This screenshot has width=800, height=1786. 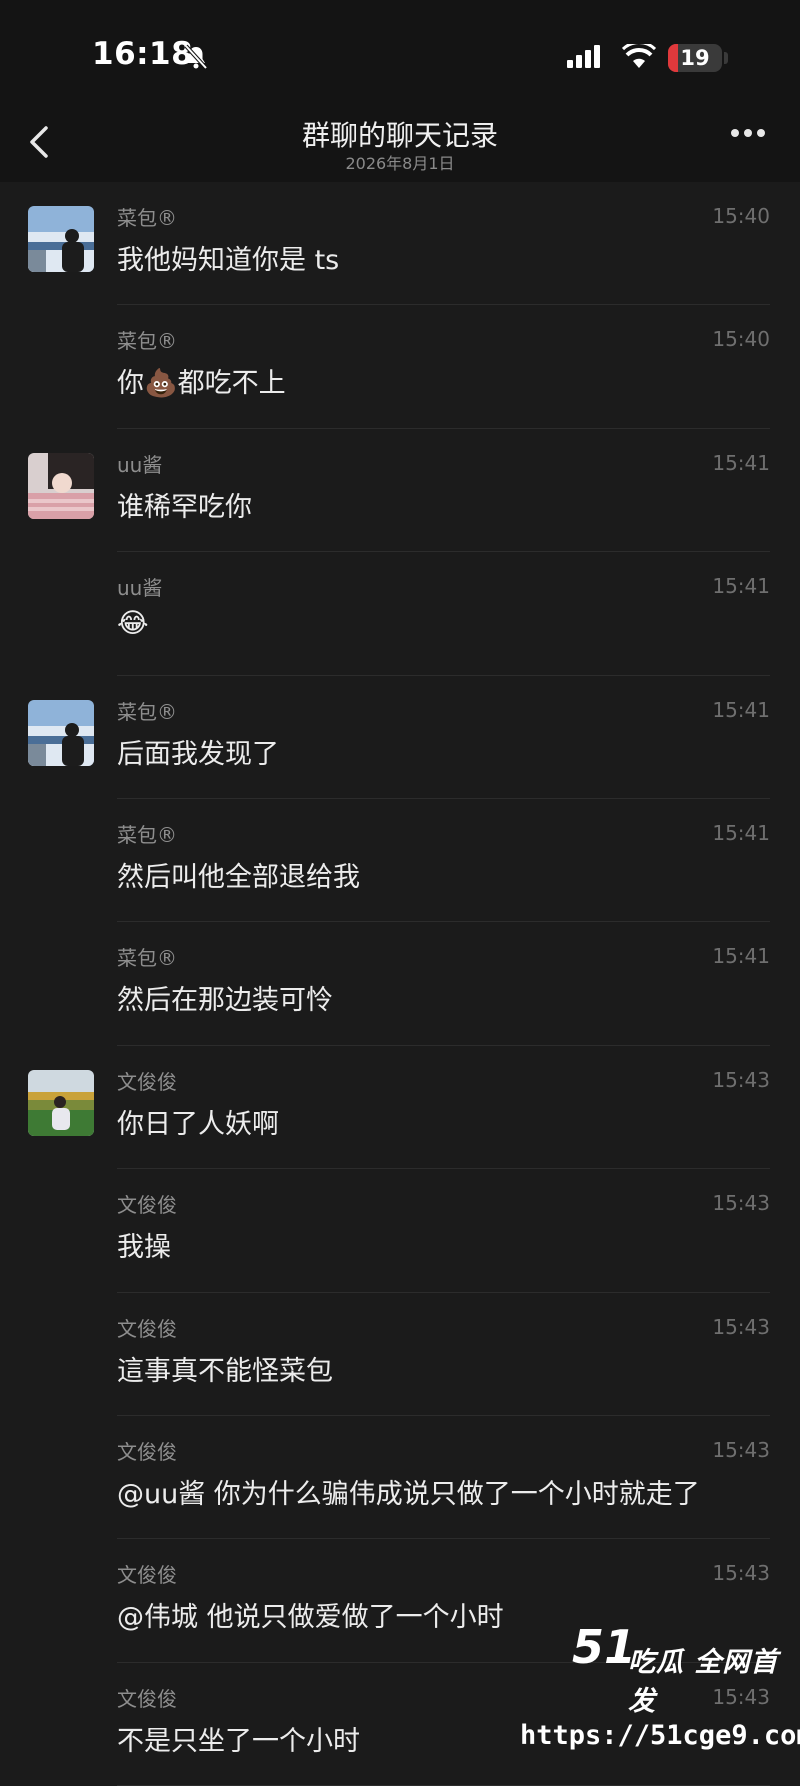 What do you see at coordinates (400, 1231) in the screenshot?
I see `message-item: 文俊俊 15:43 我操` at bounding box center [400, 1231].